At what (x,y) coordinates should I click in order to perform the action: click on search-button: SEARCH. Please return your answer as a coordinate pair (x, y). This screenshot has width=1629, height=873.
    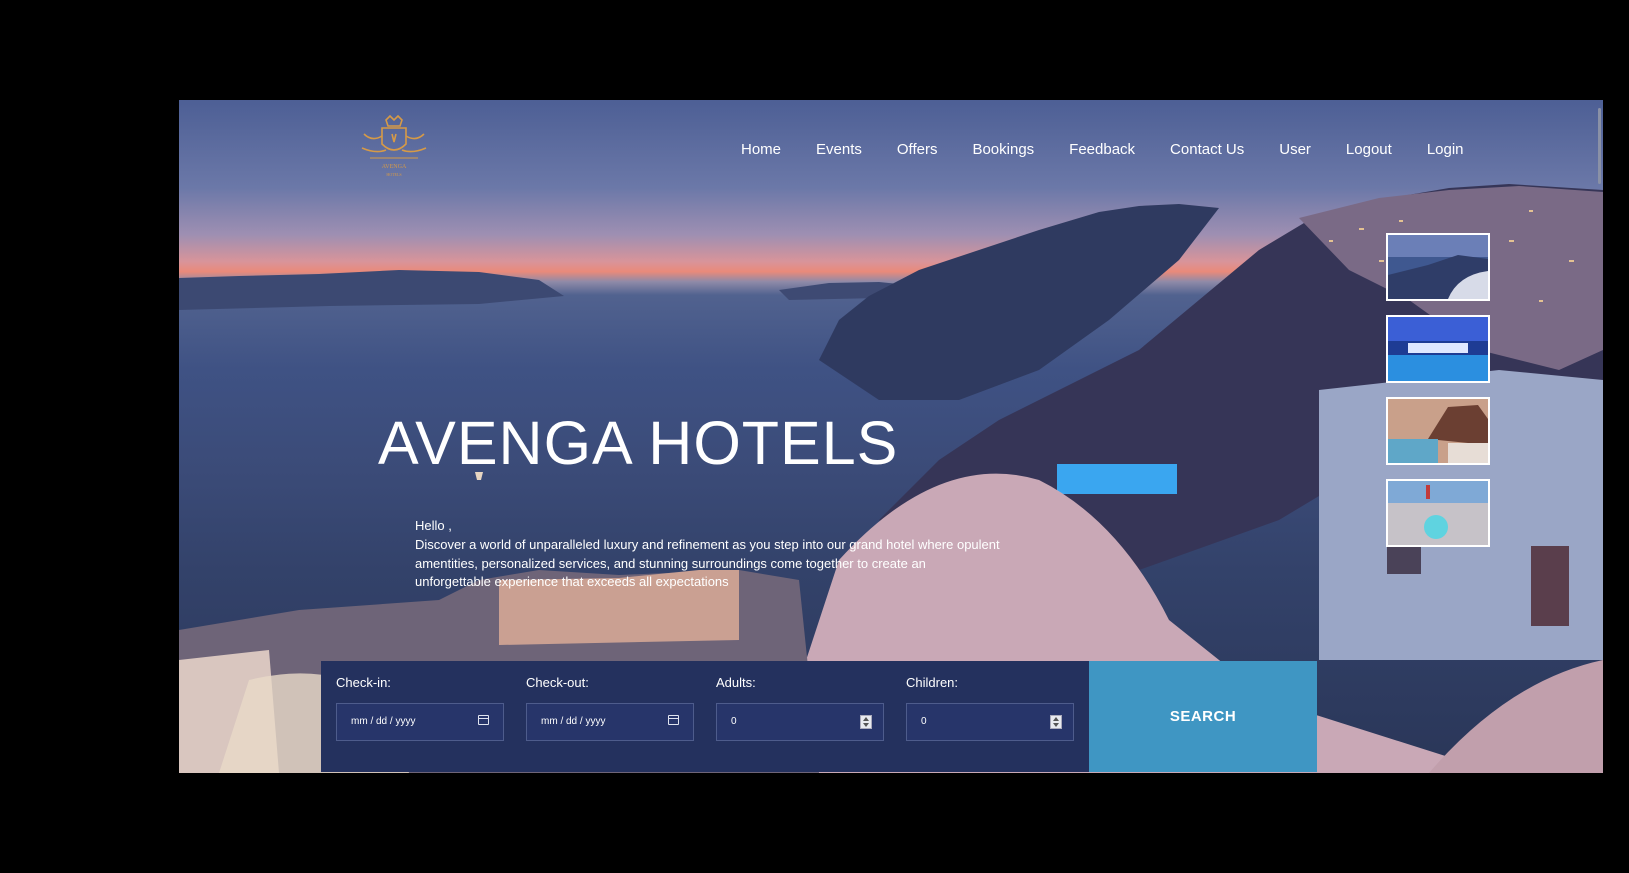
    Looking at the image, I should click on (1203, 716).